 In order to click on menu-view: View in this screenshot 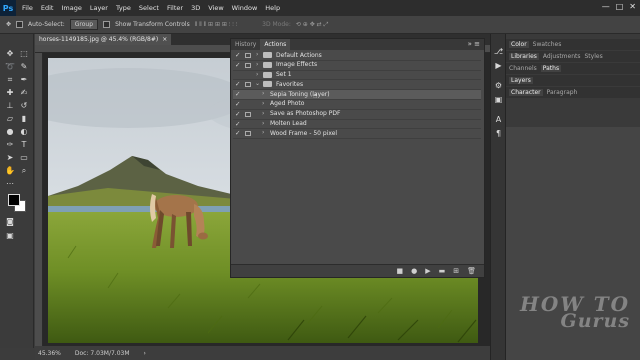, I will do `click(215, 8)`.